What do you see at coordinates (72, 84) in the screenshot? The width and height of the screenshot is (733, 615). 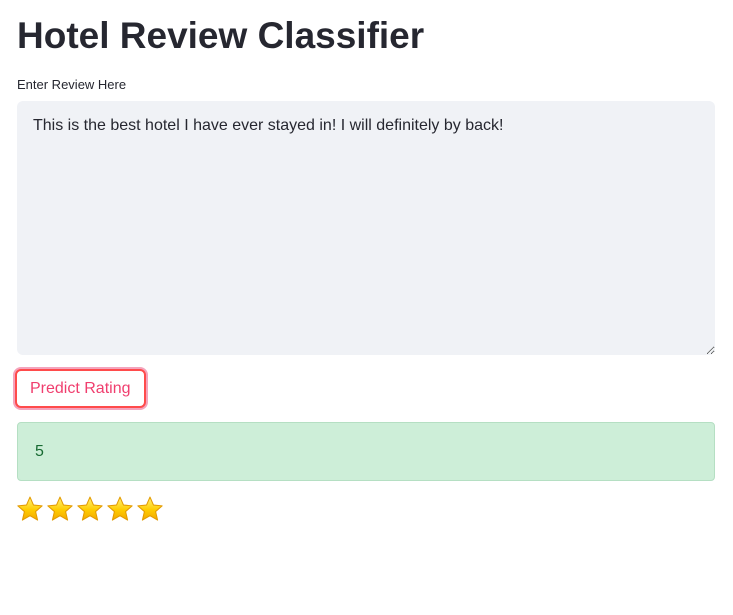 I see `review-input-label: Enter Review Here` at bounding box center [72, 84].